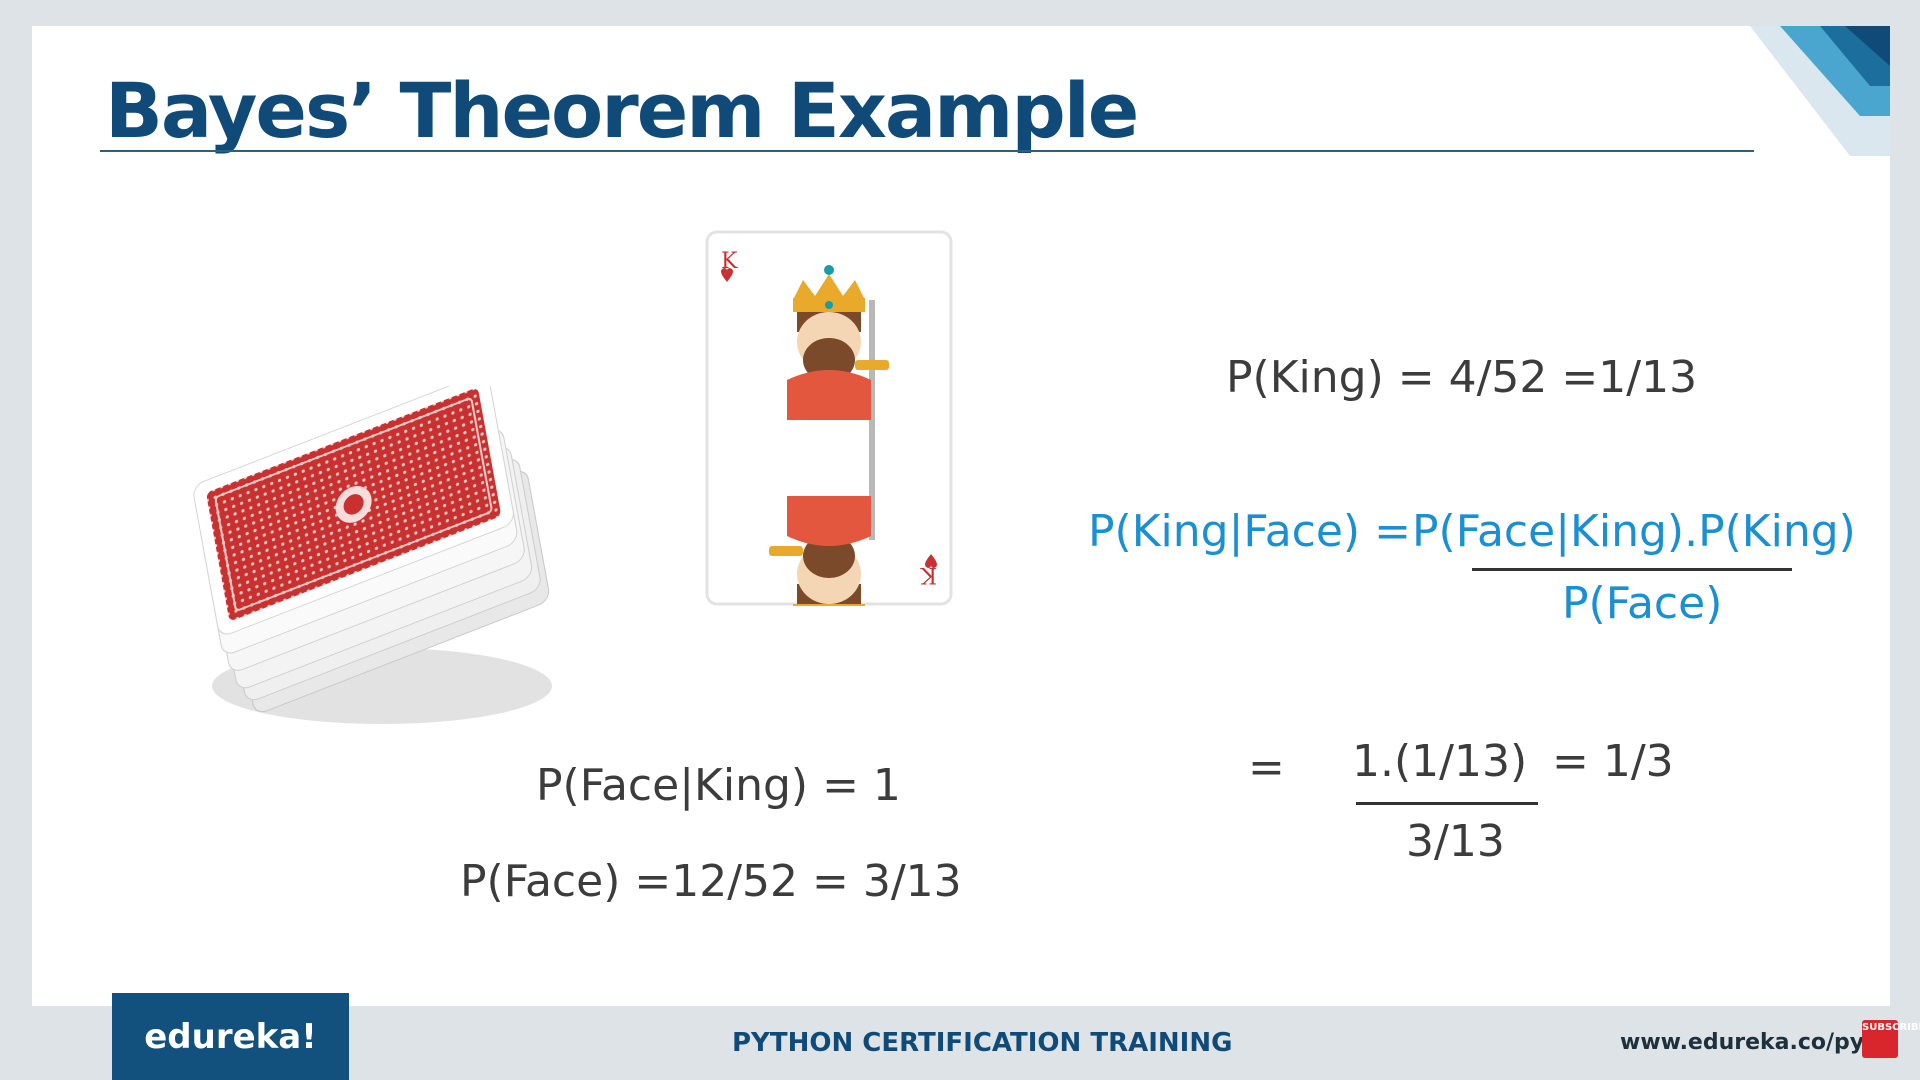 The height and width of the screenshot is (1080, 1920). I want to click on bayes-denominator: P(Face), so click(1642, 603).